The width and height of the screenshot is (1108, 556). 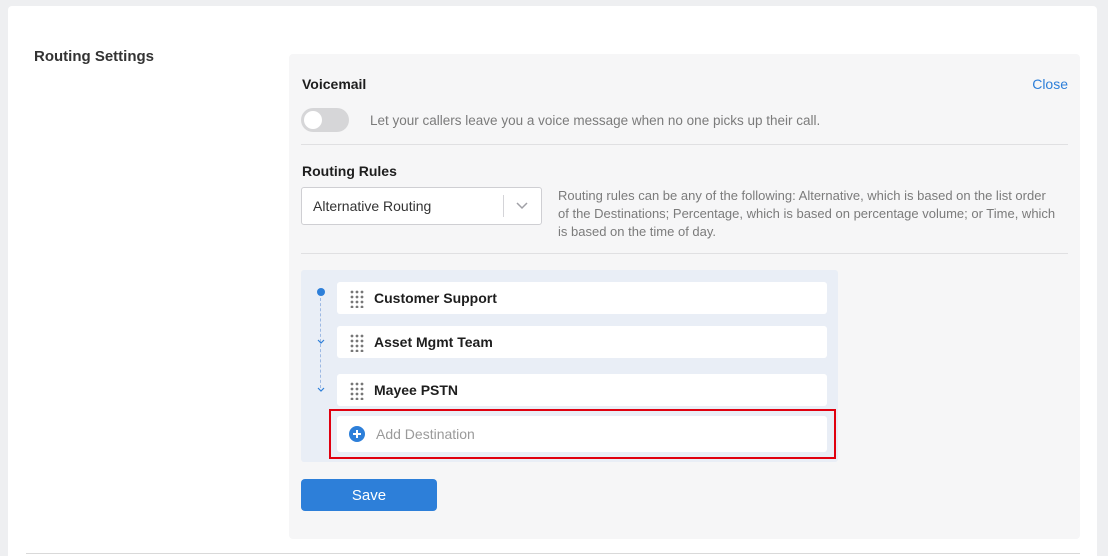 What do you see at coordinates (313, 120) in the screenshot?
I see `toggle-knob` at bounding box center [313, 120].